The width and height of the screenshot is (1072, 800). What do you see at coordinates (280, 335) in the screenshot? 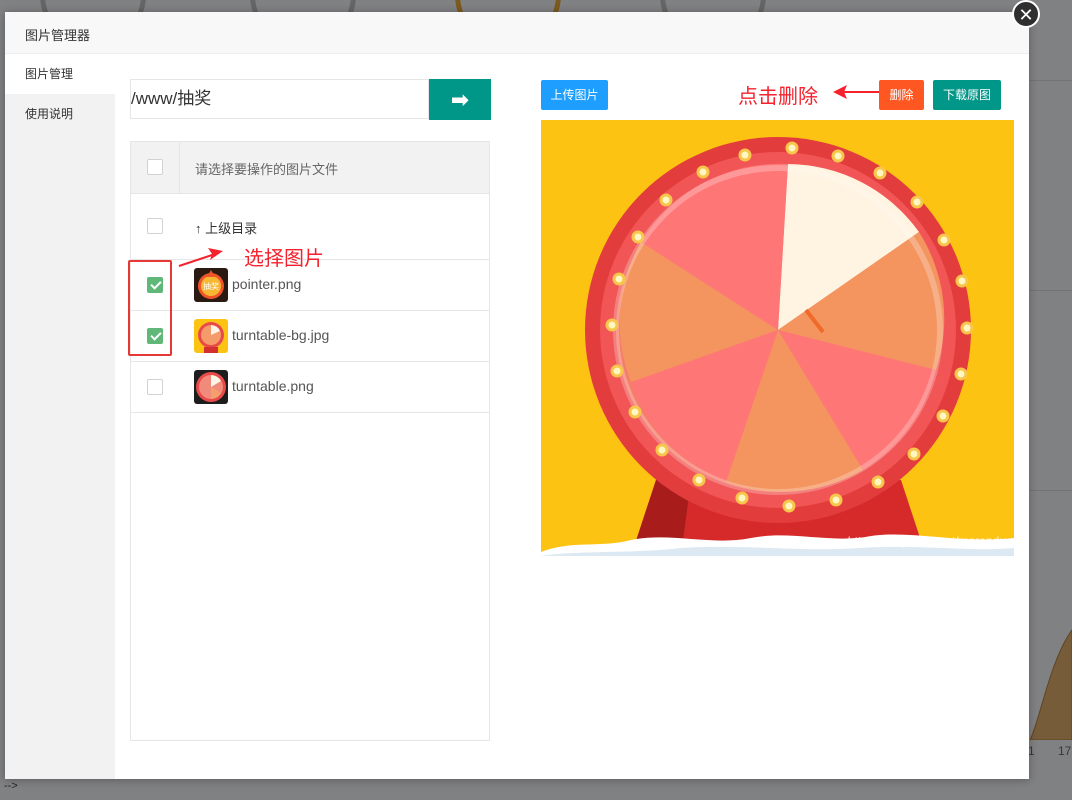
I see `file-name: turntable-bg.jpg` at bounding box center [280, 335].